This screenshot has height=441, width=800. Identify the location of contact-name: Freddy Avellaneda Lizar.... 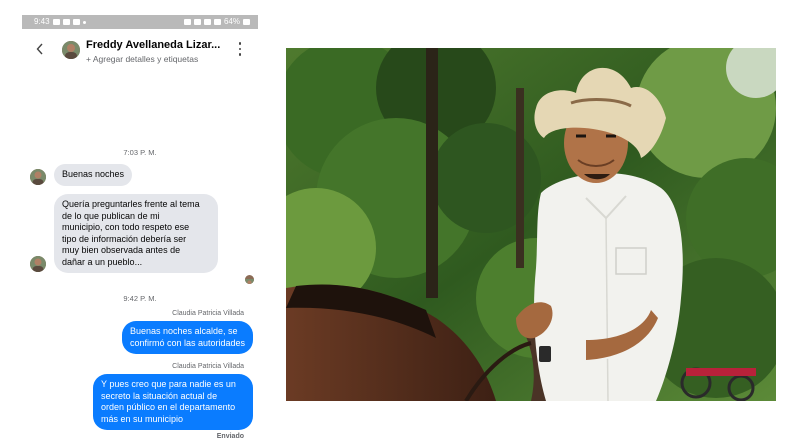
(158, 45).